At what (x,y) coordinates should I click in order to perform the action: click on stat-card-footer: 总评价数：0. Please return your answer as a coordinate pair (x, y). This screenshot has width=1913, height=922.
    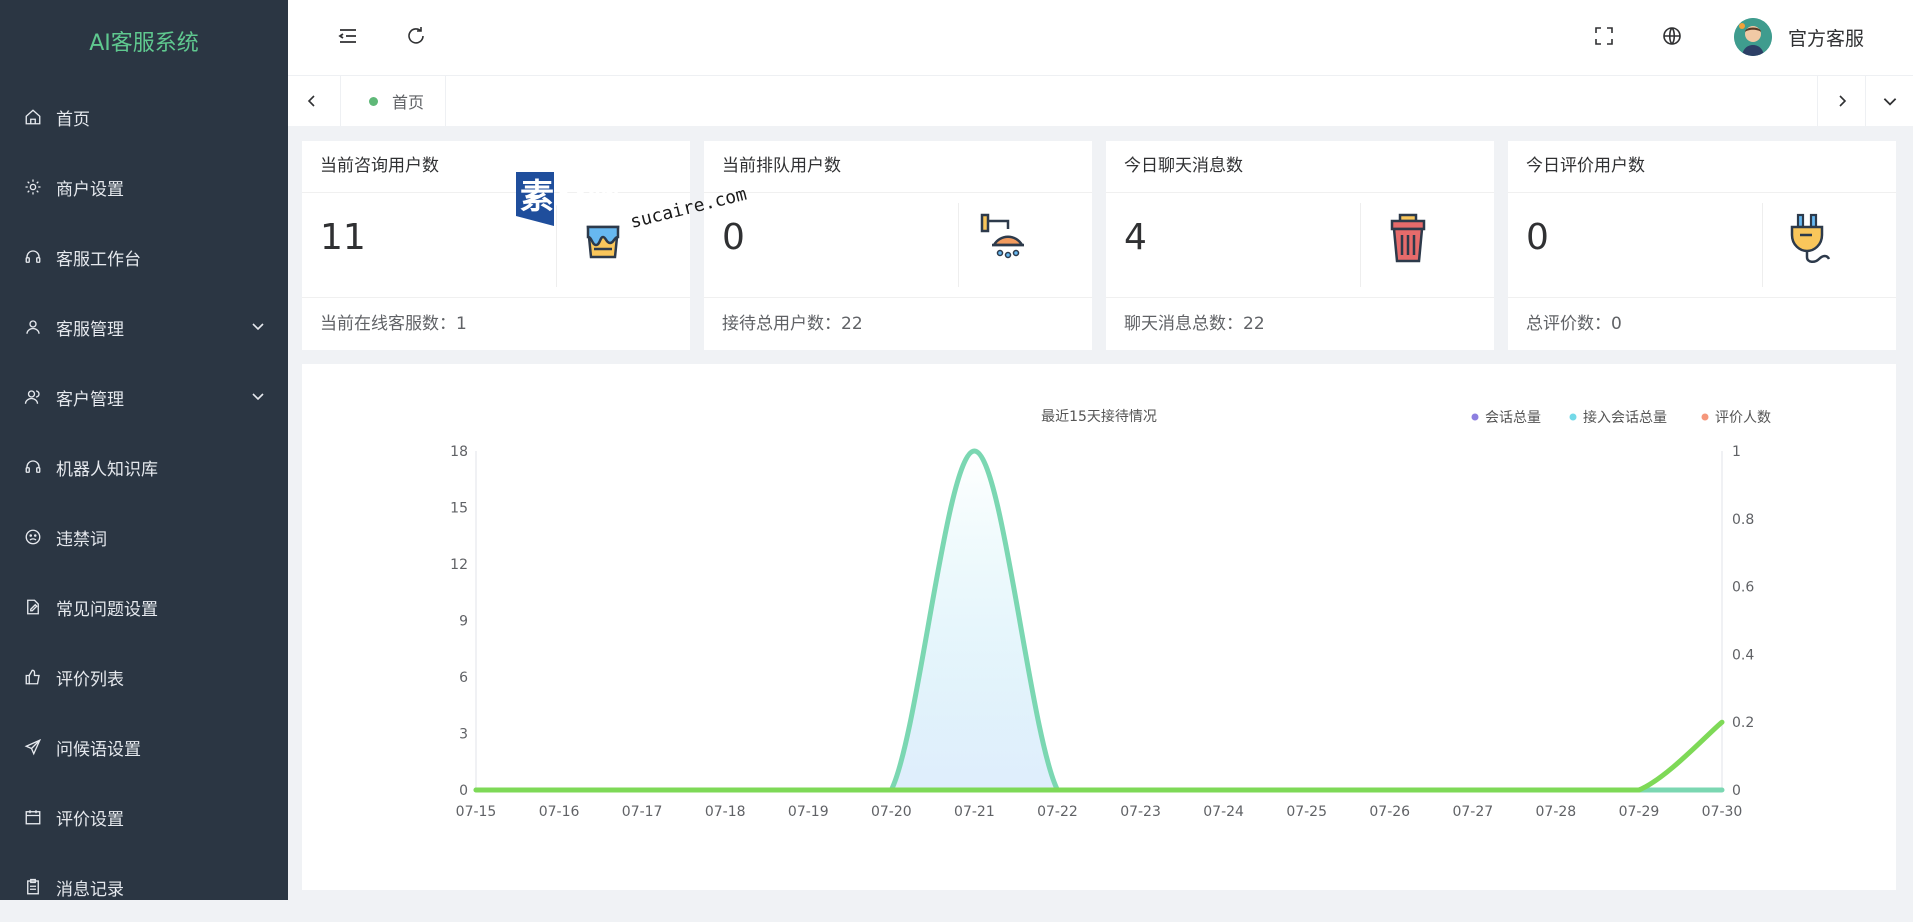
    Looking at the image, I should click on (1574, 324).